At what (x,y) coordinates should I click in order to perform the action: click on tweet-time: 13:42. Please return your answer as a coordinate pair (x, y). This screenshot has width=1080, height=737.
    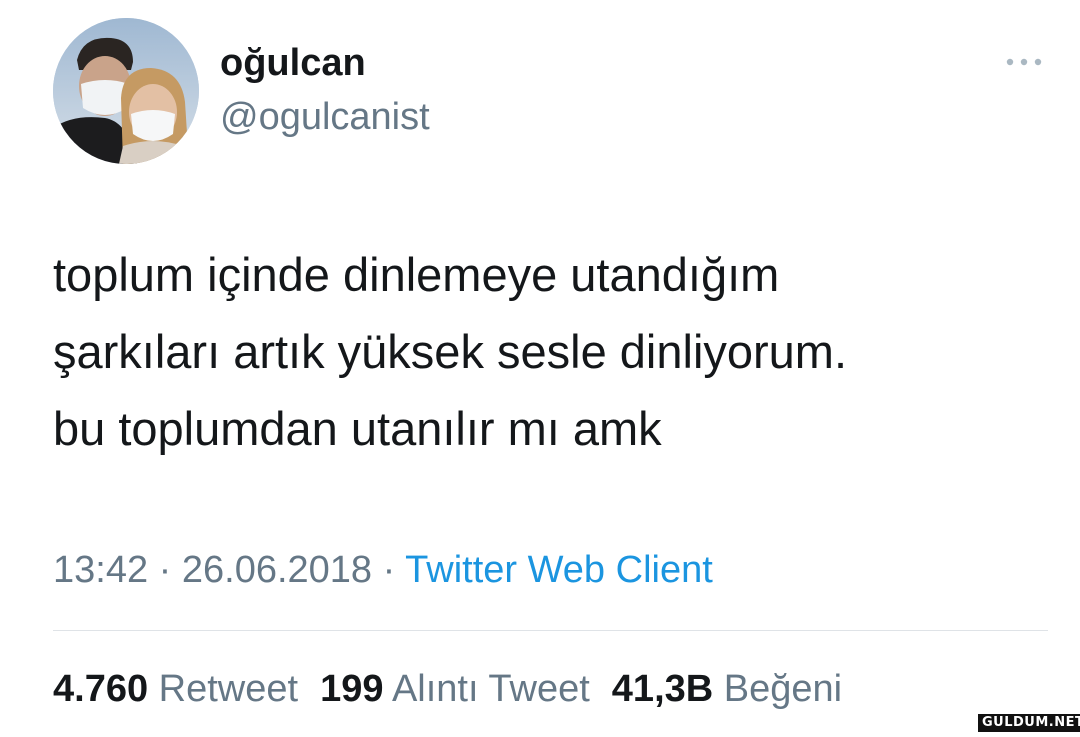
    Looking at the image, I should click on (100, 570).